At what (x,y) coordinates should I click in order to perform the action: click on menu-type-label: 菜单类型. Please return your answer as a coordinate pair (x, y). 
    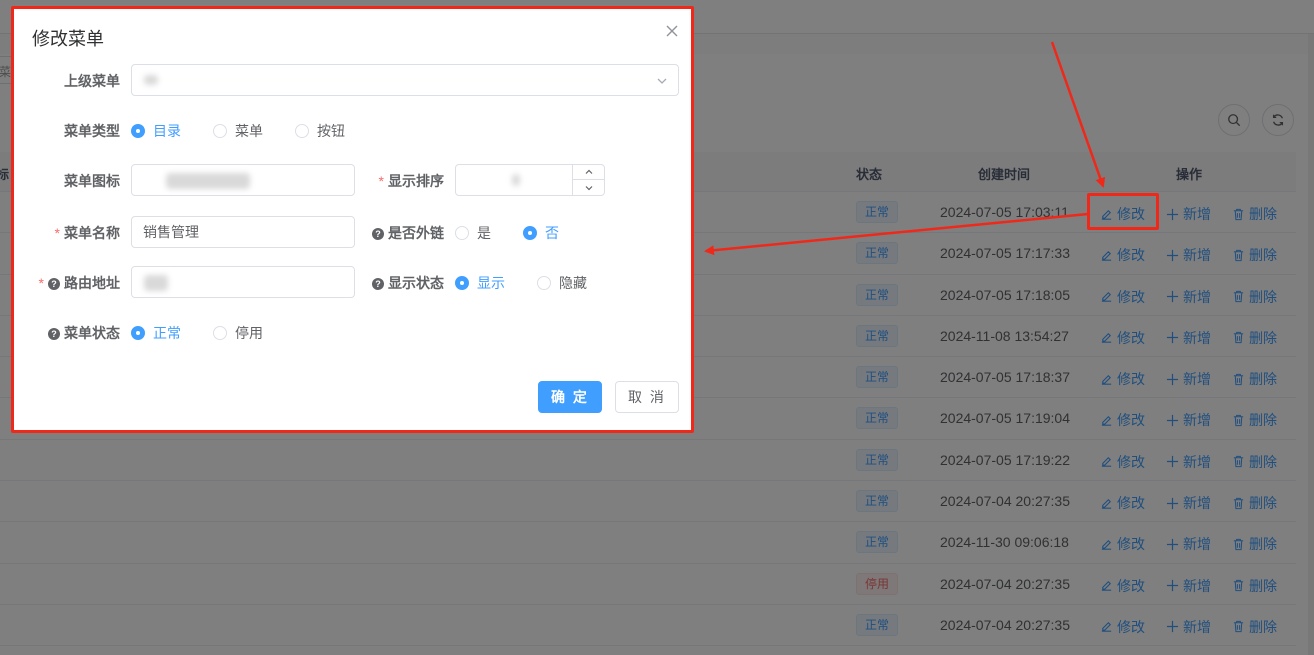
    Looking at the image, I should click on (92, 131).